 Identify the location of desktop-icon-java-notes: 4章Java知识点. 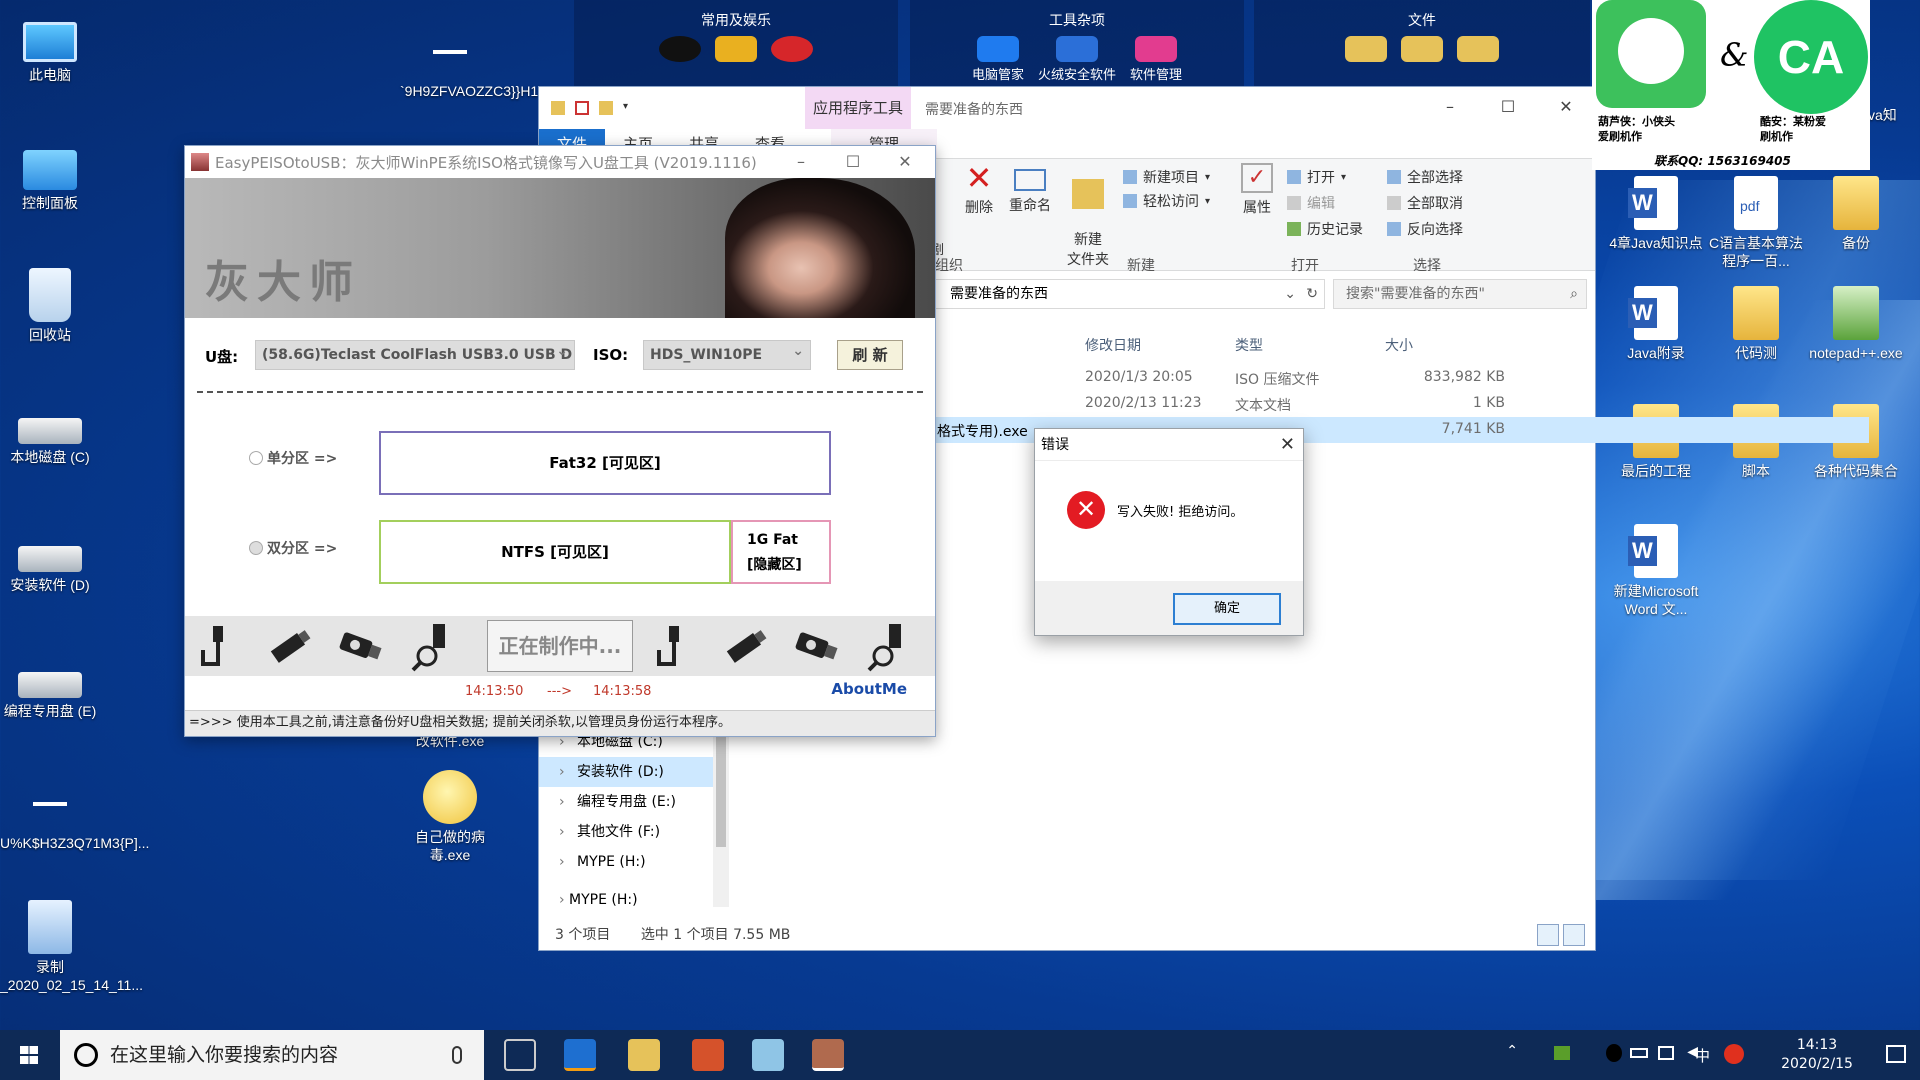
(1656, 214).